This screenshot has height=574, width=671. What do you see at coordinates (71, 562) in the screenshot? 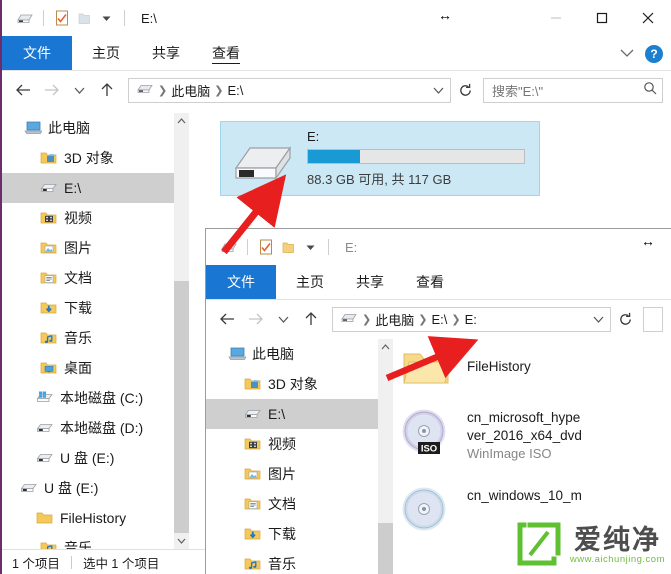
I see `status-divider` at bounding box center [71, 562].